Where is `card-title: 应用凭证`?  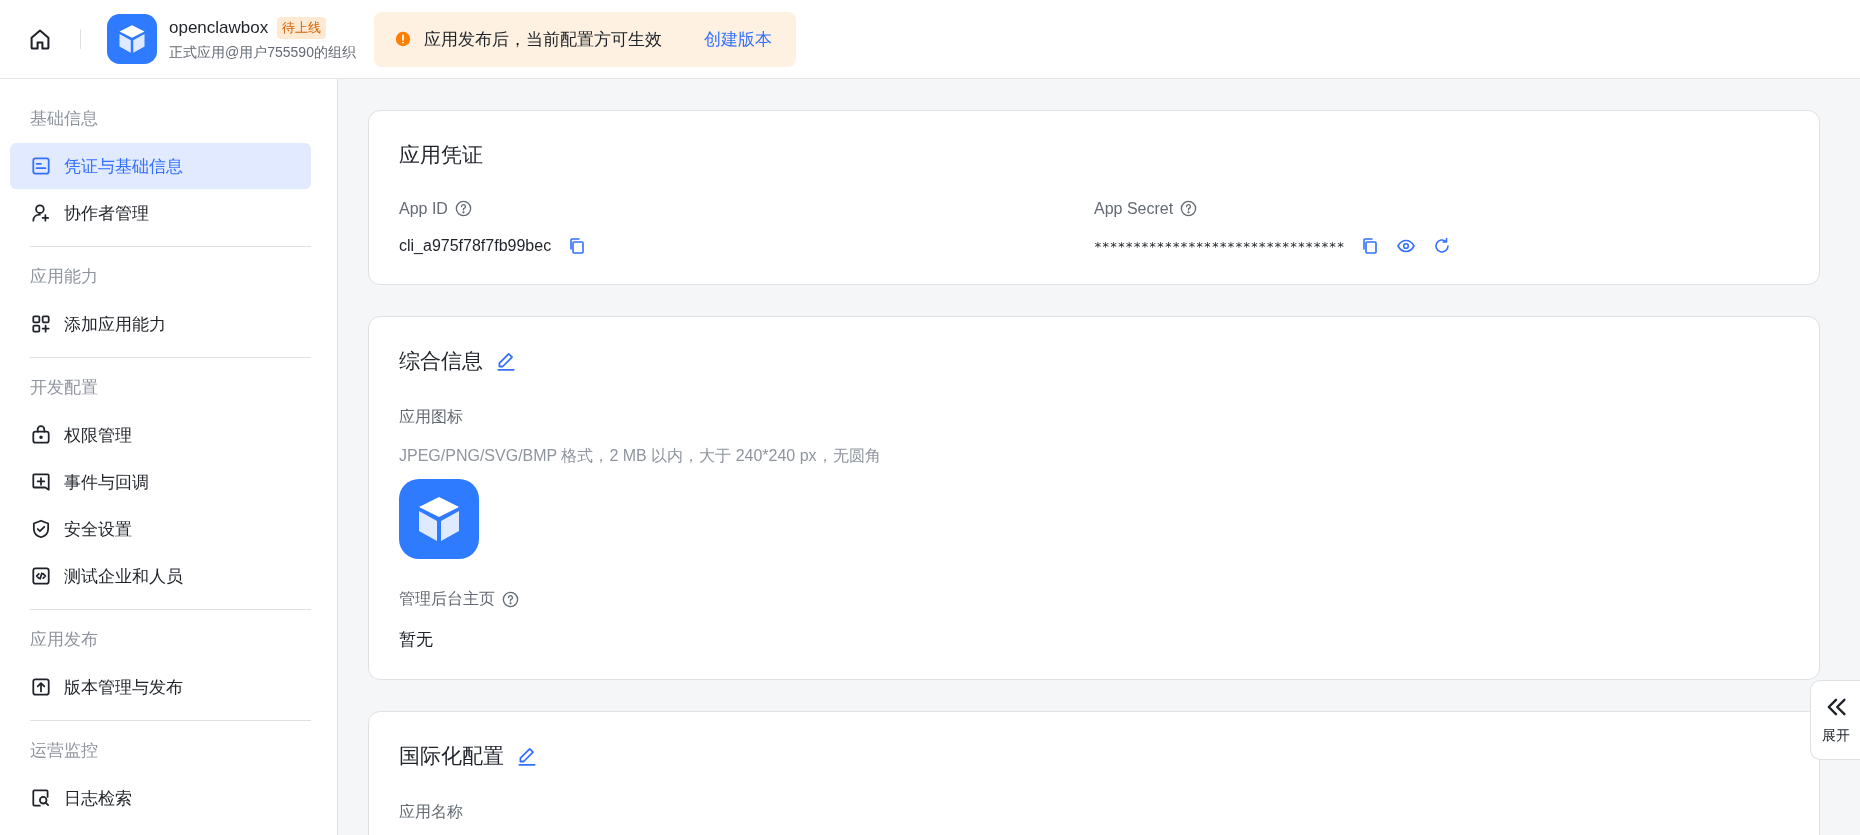 card-title: 应用凭证 is located at coordinates (441, 155).